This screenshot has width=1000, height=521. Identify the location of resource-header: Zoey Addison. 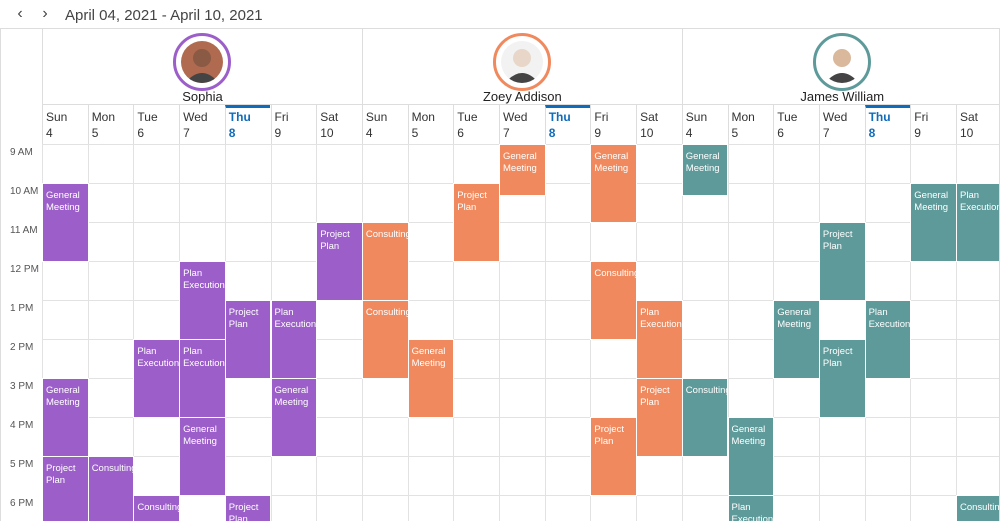
(521, 67).